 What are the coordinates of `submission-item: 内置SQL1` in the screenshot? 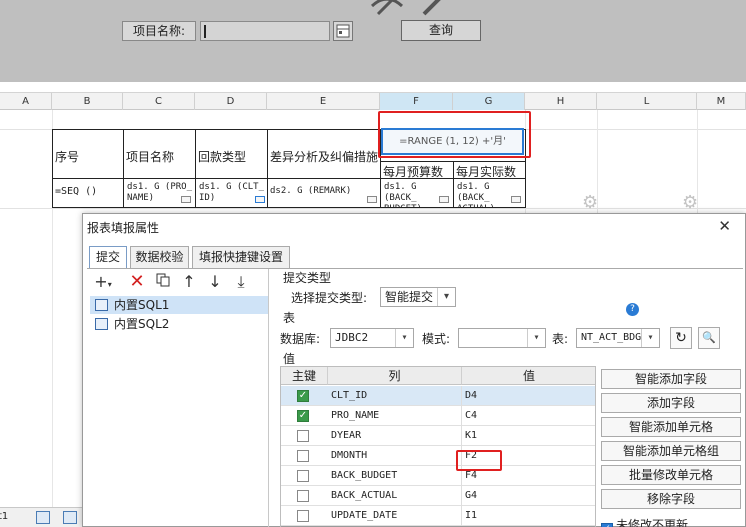 It's located at (179, 305).